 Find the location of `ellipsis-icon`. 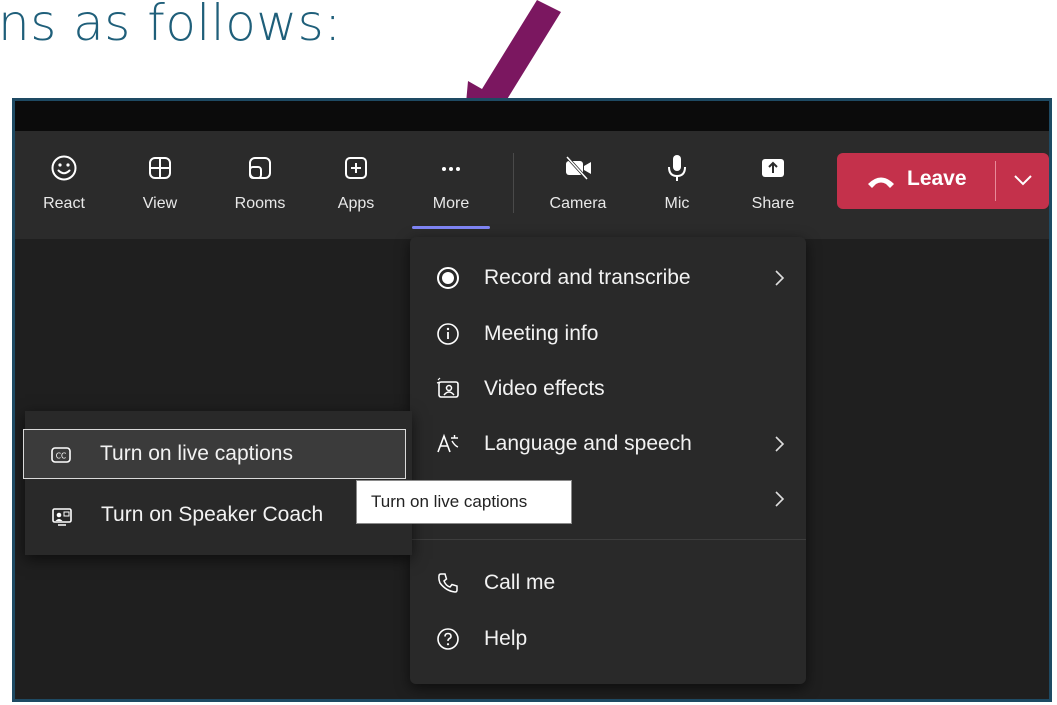

ellipsis-icon is located at coordinates (451, 169).